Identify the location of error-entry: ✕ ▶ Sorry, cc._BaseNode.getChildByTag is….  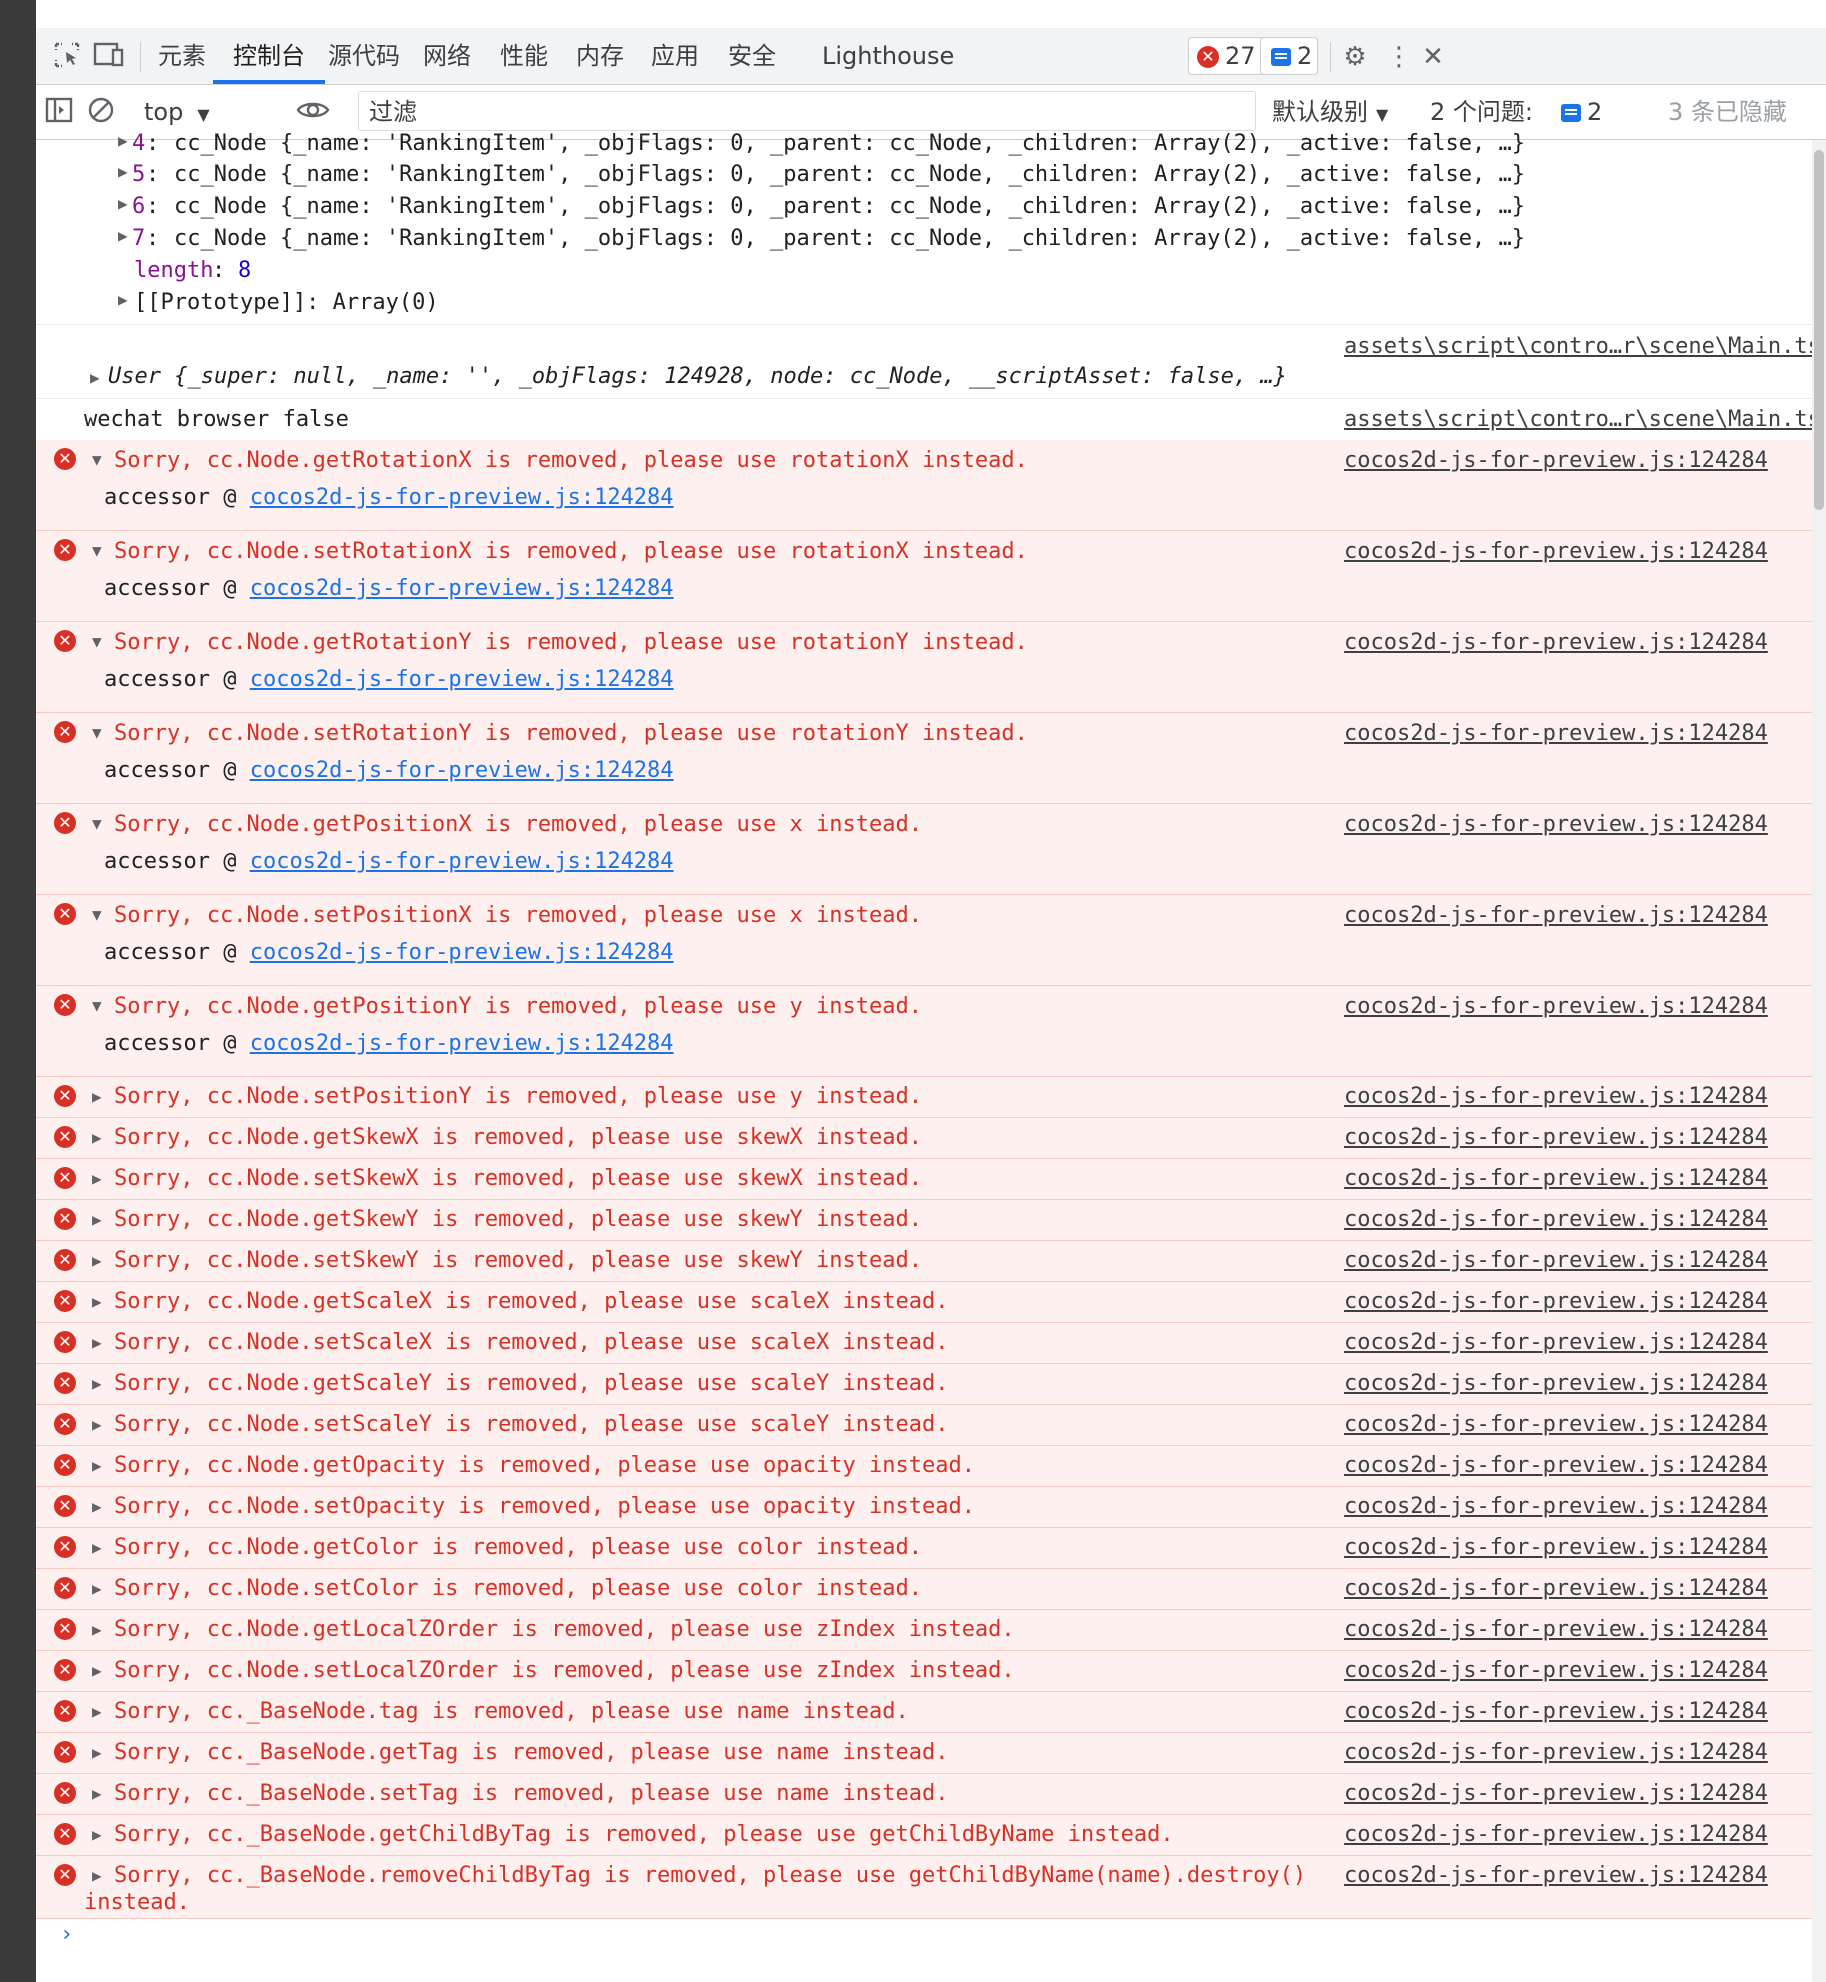
(931, 1835).